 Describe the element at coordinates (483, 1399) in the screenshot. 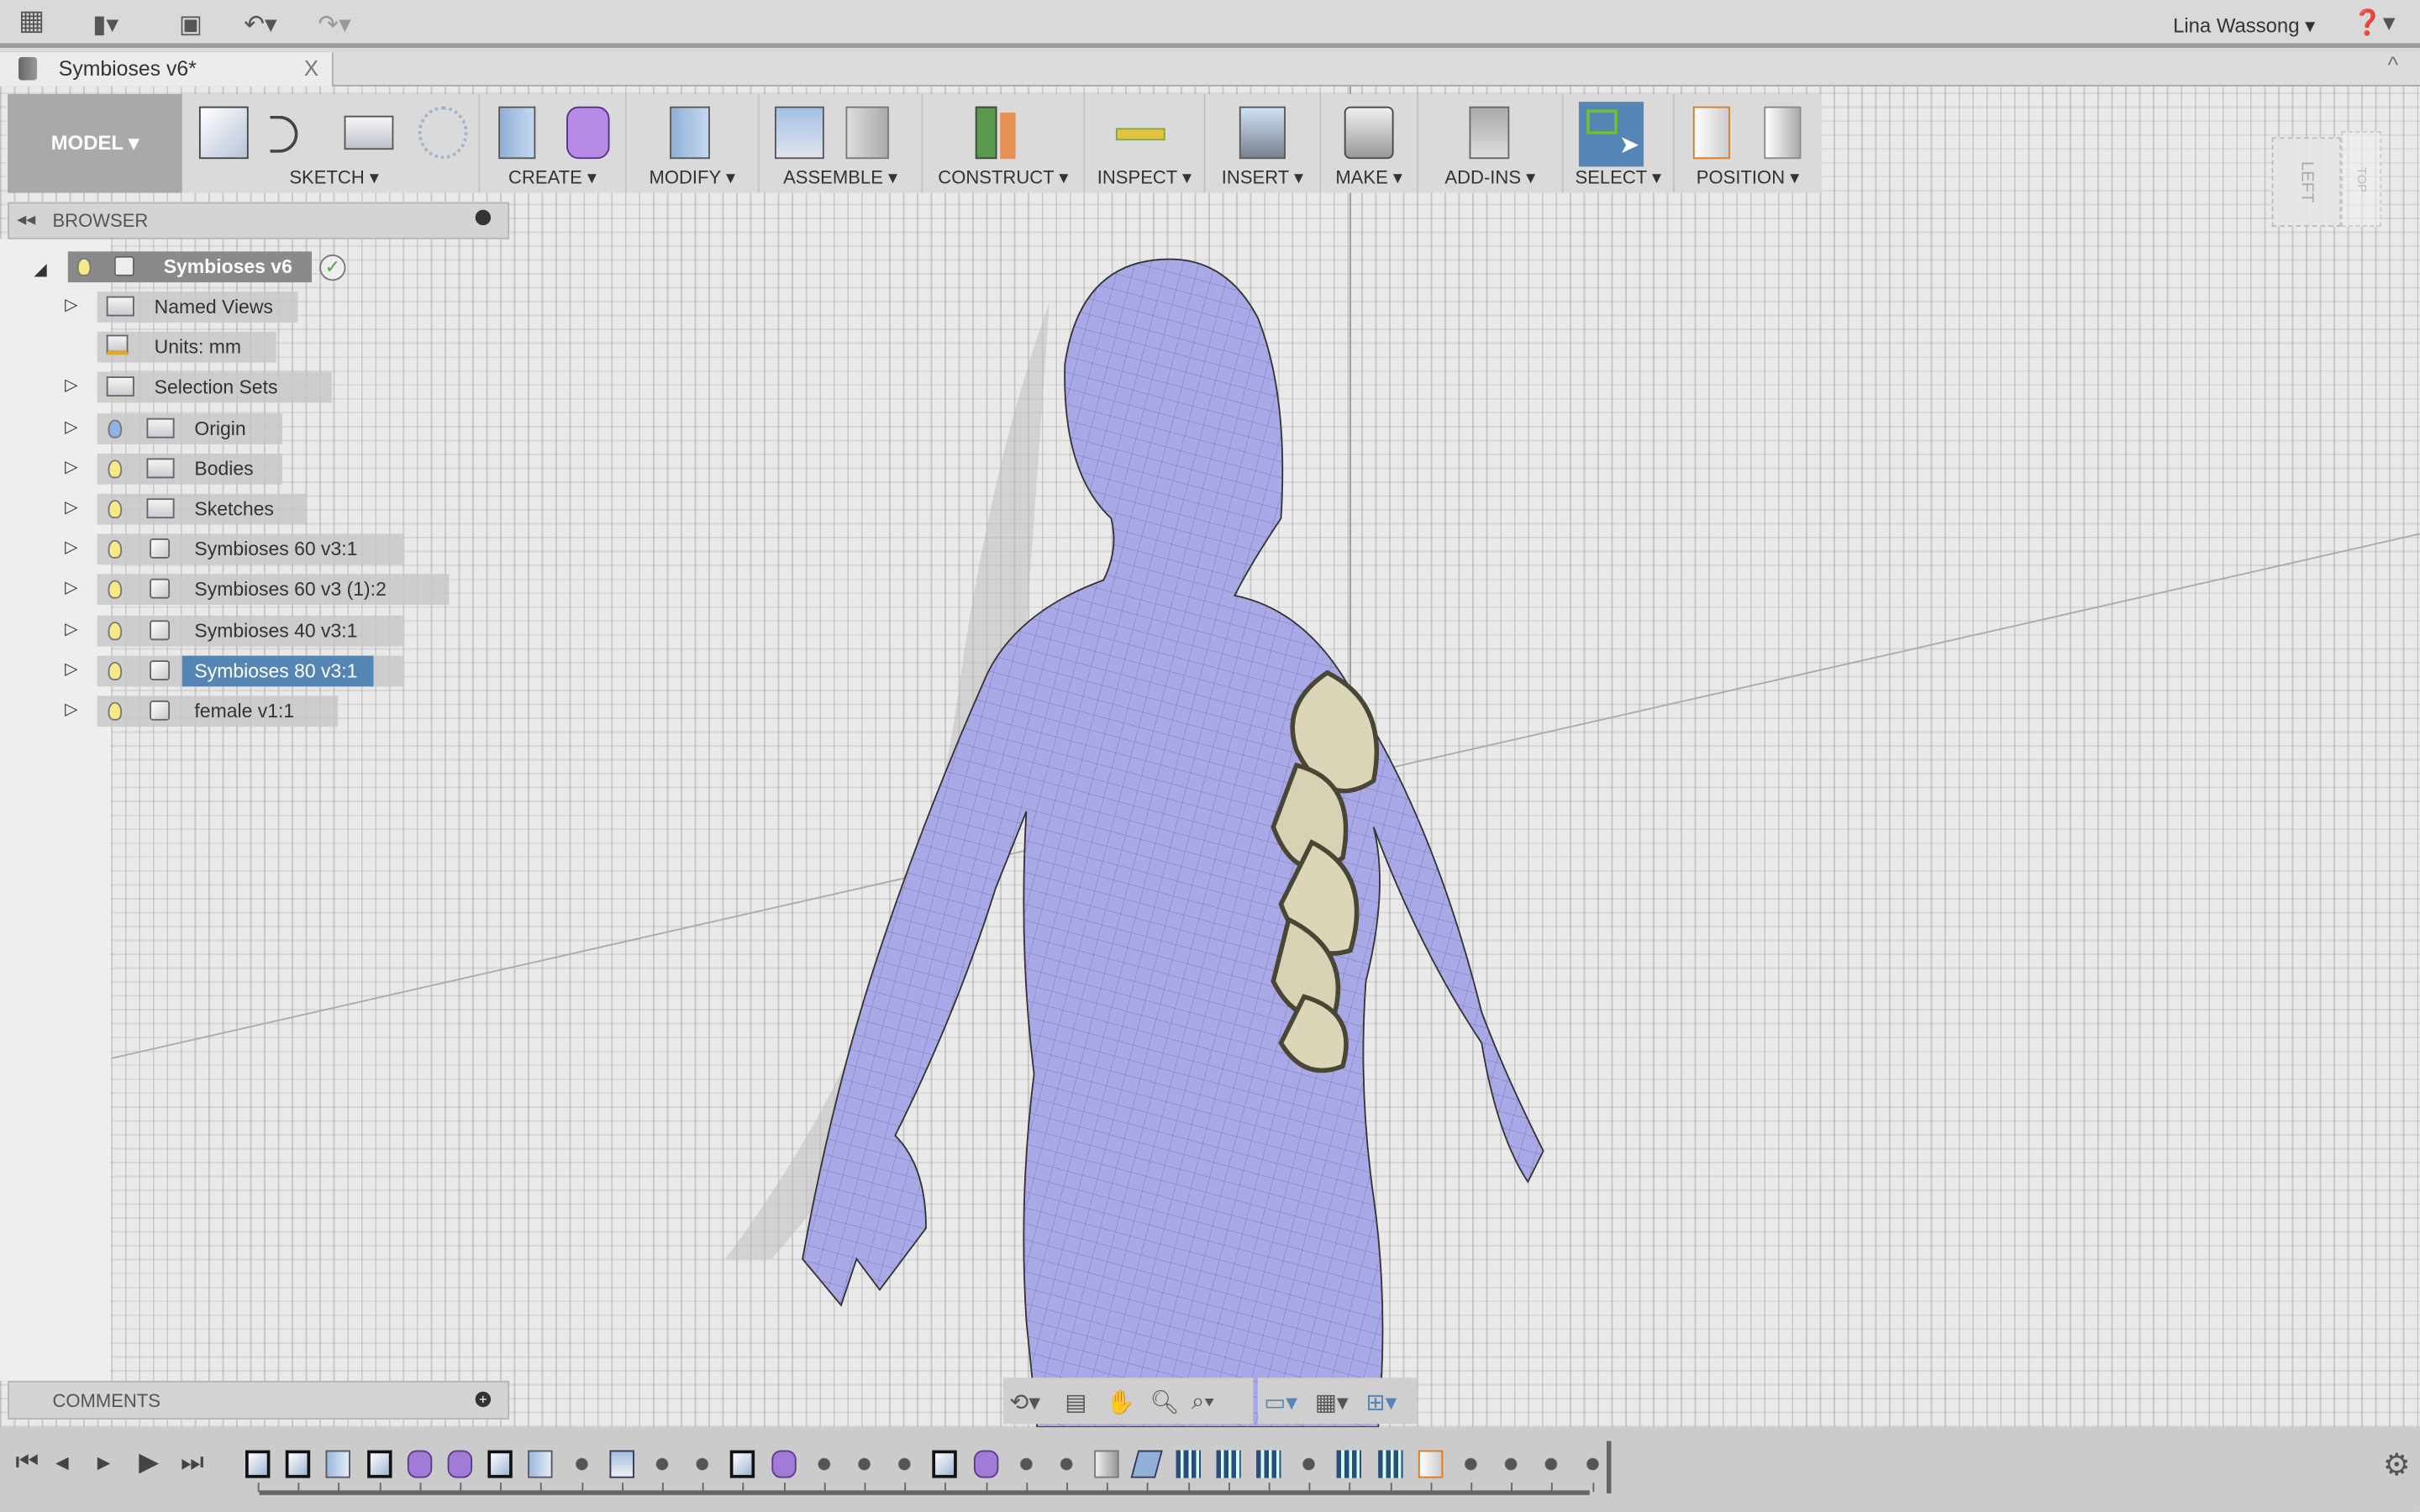

I see `add-comment-icon: +` at that location.